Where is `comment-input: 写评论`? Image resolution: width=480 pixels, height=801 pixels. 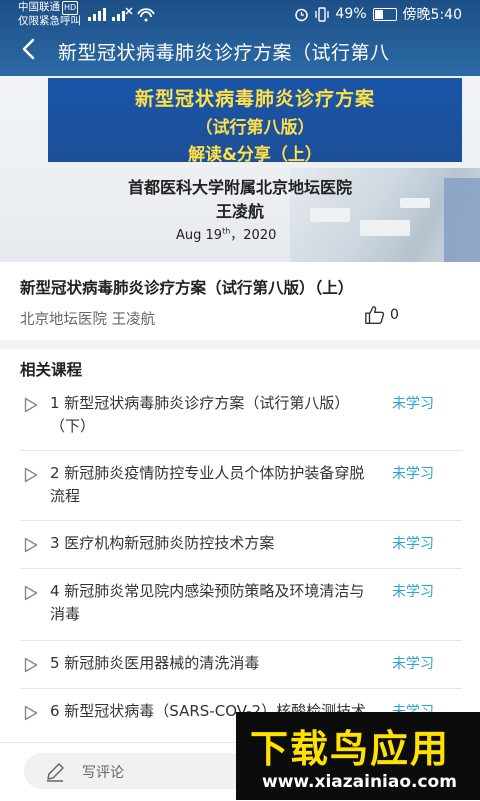 comment-input: 写评论 is located at coordinates (139, 771).